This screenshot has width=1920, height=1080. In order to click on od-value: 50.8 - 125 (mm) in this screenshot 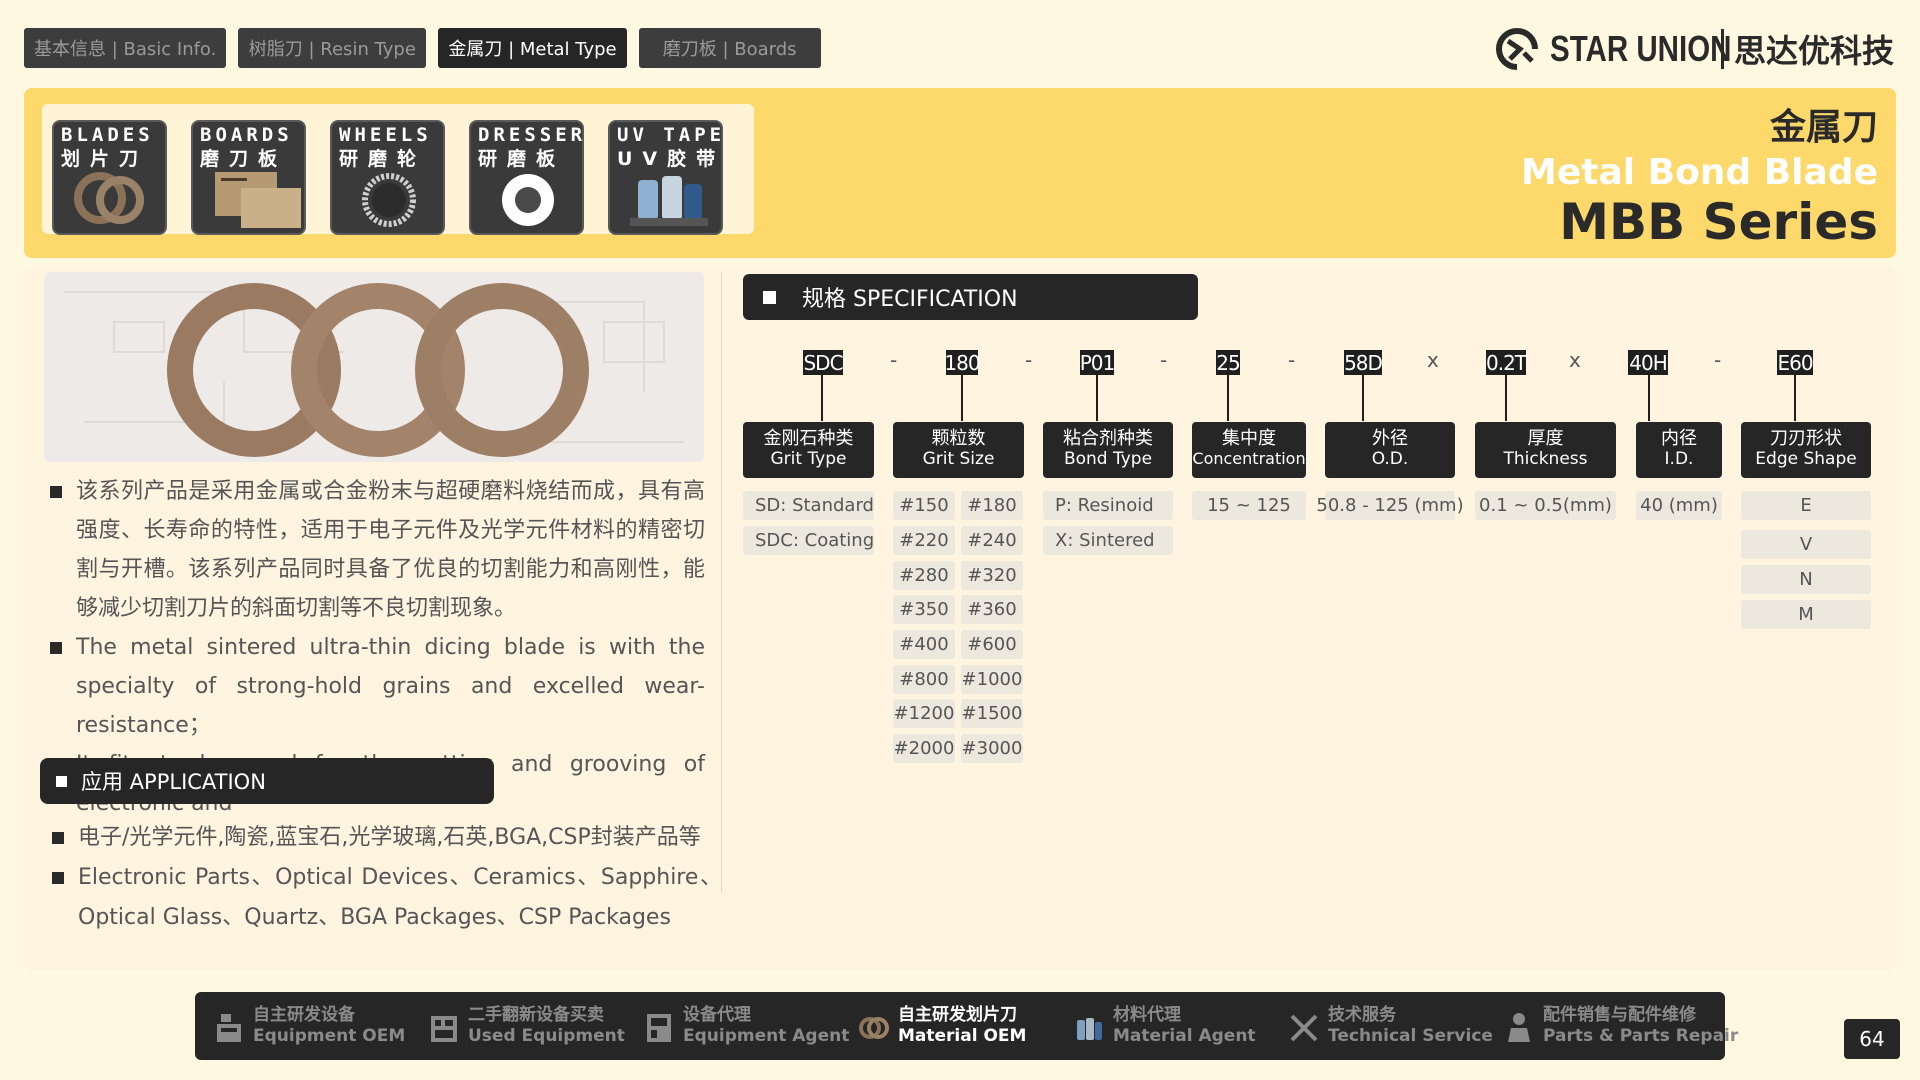, I will do `click(1390, 505)`.